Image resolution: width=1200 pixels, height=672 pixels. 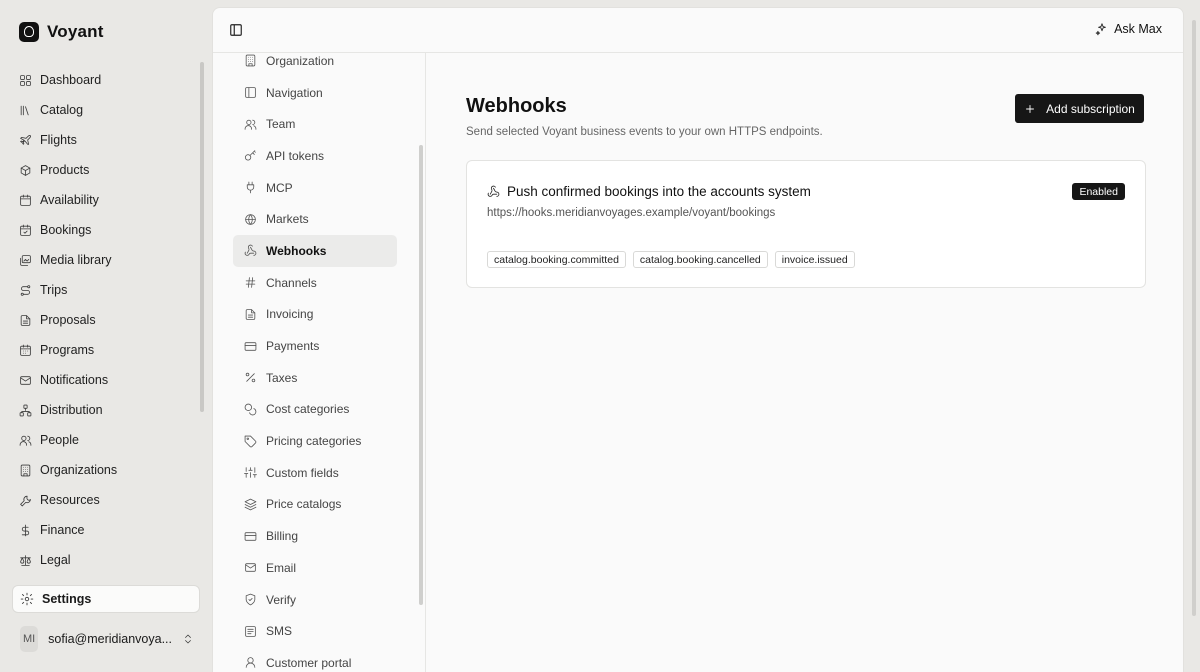 I want to click on plane-icon, so click(x=25, y=140).